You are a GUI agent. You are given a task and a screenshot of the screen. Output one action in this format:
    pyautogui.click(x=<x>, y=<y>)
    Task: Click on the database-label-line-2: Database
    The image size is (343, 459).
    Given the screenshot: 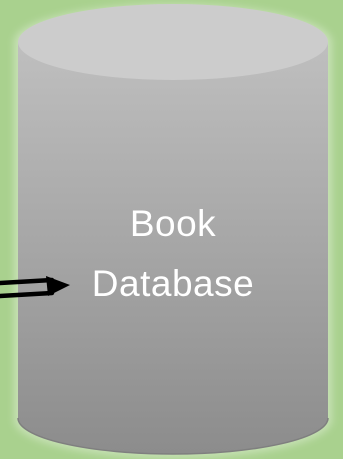 What is the action you would take?
    pyautogui.click(x=173, y=283)
    